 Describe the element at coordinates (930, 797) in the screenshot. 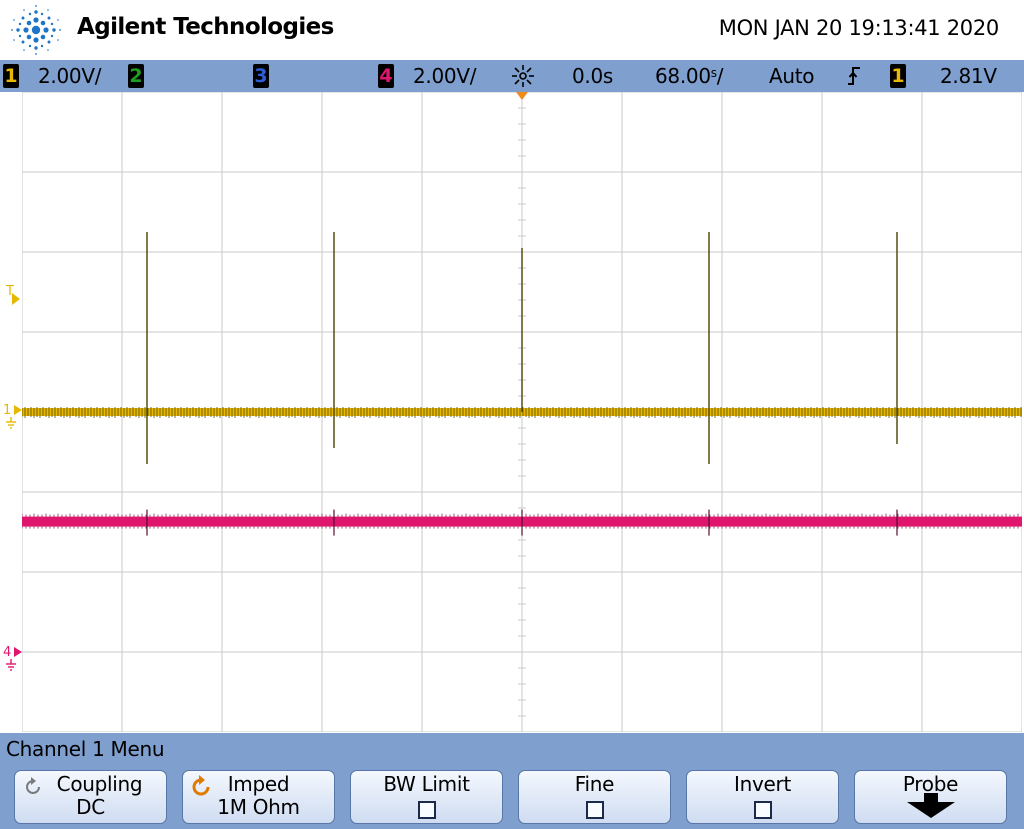

I see `probe-softkey: Probe` at that location.